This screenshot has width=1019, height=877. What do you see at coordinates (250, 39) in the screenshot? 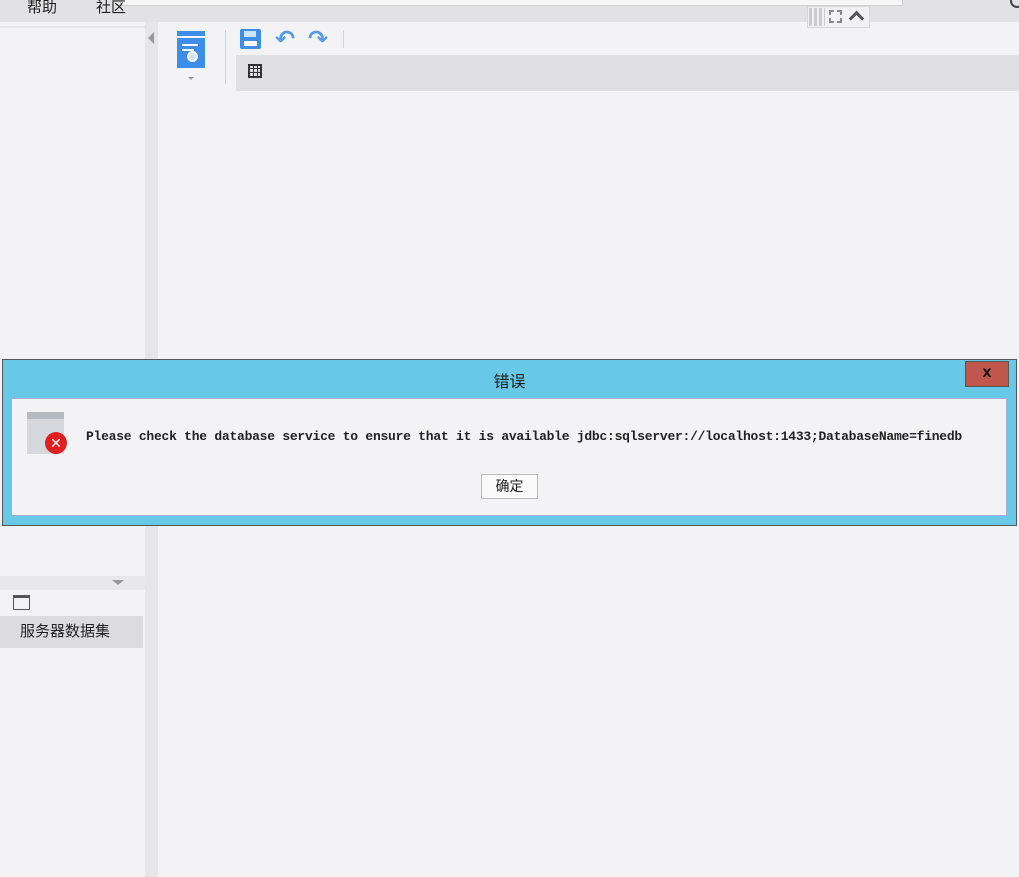
I see `save-icon` at bounding box center [250, 39].